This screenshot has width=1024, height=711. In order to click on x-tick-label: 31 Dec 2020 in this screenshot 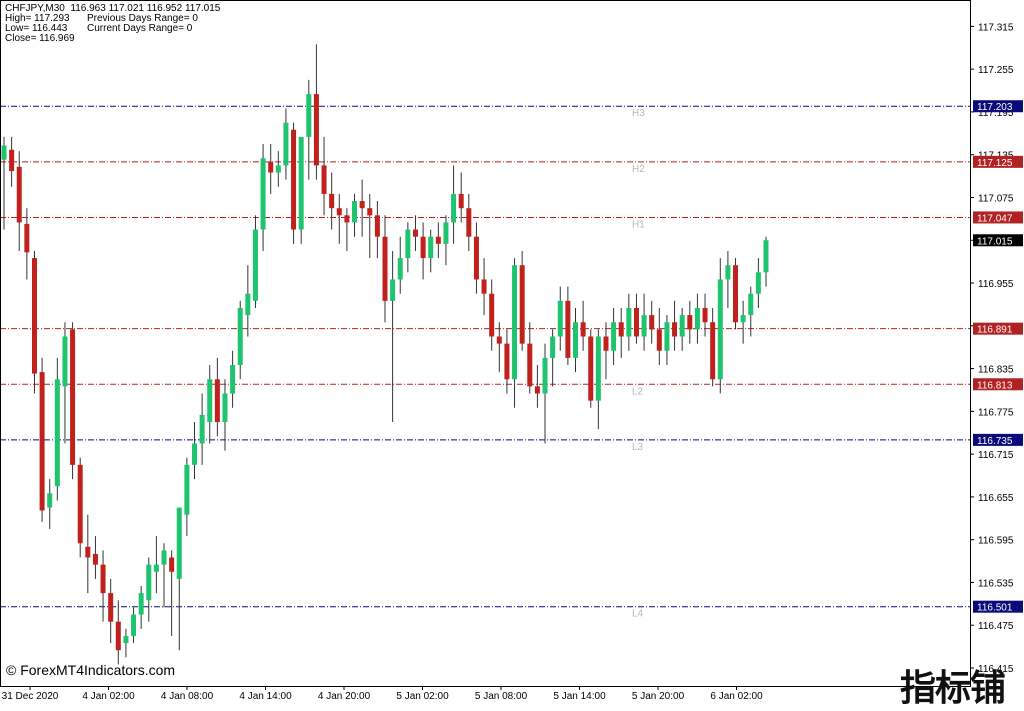, I will do `click(30, 696)`.